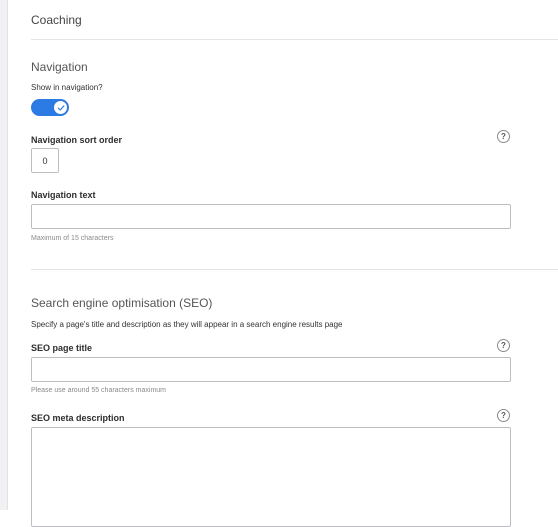  I want to click on header-divider, so click(294, 39).